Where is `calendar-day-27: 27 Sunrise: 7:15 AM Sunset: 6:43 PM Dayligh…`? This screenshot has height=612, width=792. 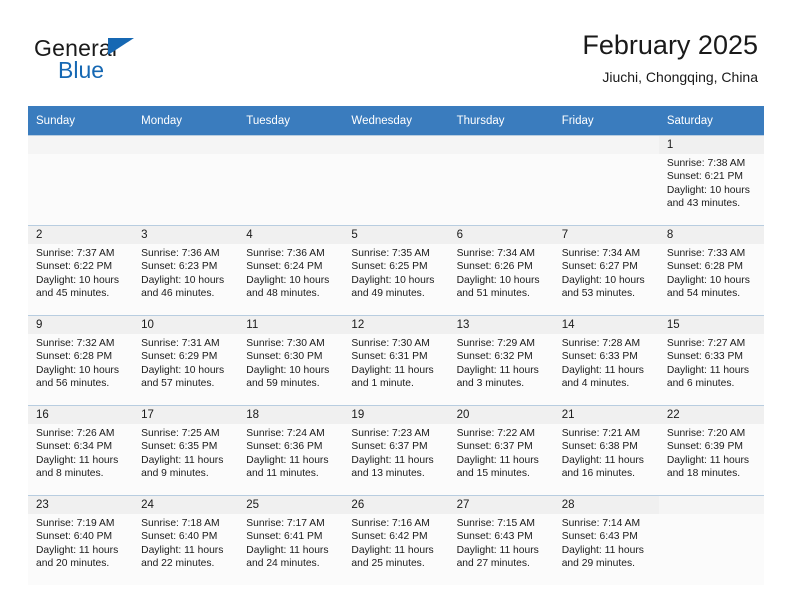 calendar-day-27: 27 Sunrise: 7:15 AM Sunset: 6:43 PM Dayligh… is located at coordinates (501, 540).